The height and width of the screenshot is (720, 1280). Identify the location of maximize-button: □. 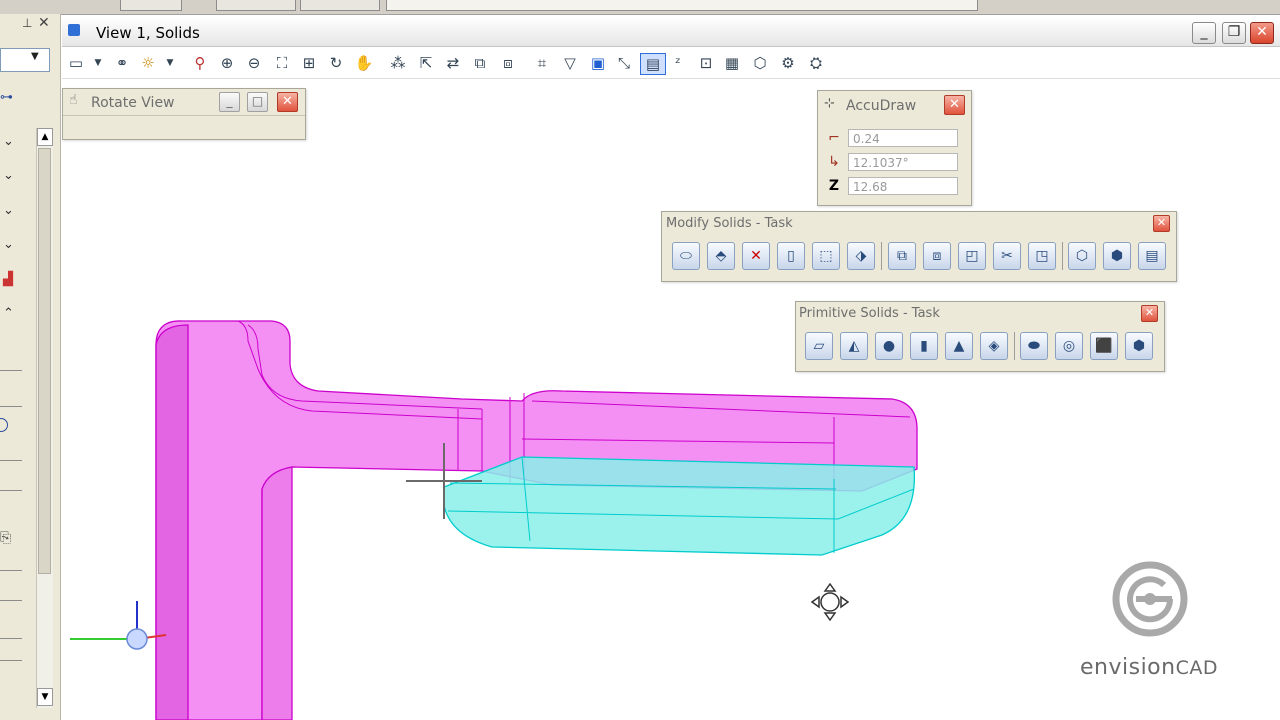
(257, 102).